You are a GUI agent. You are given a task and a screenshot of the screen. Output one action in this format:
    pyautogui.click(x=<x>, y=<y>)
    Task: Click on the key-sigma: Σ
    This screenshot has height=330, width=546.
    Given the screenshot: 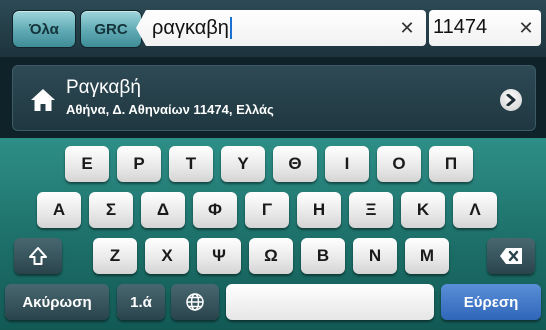 What is the action you would take?
    pyautogui.click(x=111, y=210)
    